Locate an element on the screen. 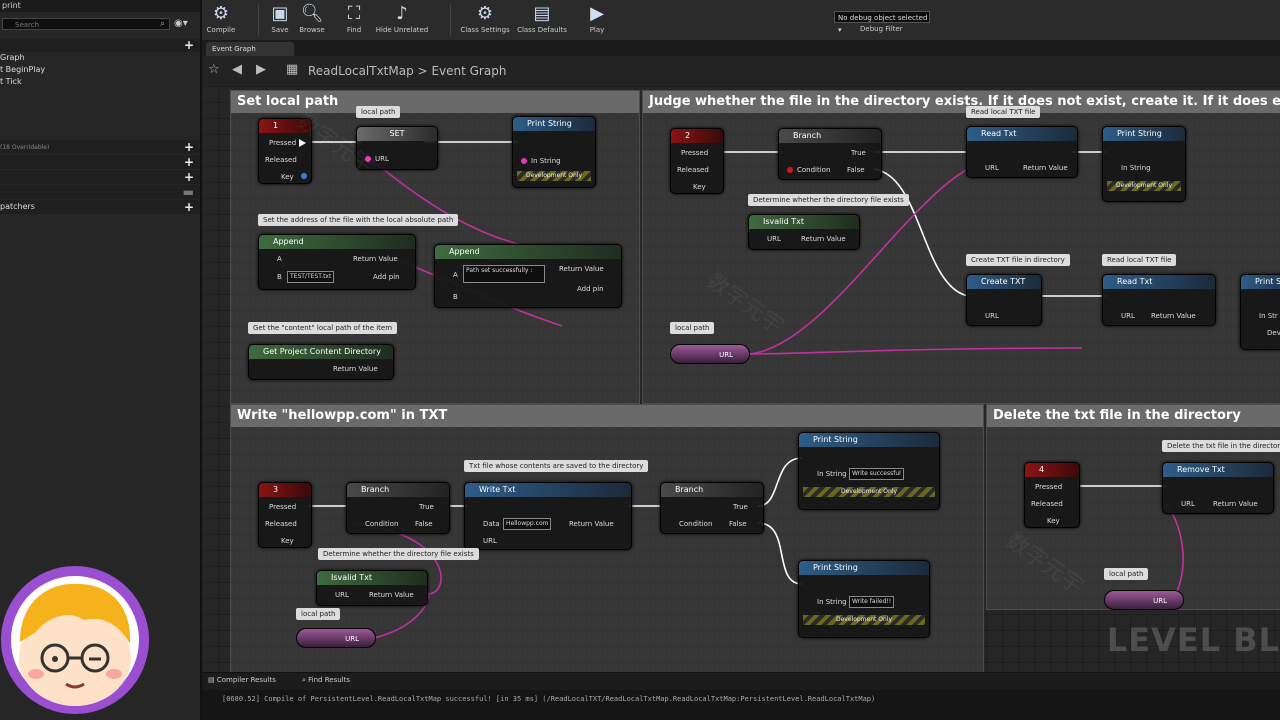 The height and width of the screenshot is (720, 1280). search-input: Search is located at coordinates (86, 24).